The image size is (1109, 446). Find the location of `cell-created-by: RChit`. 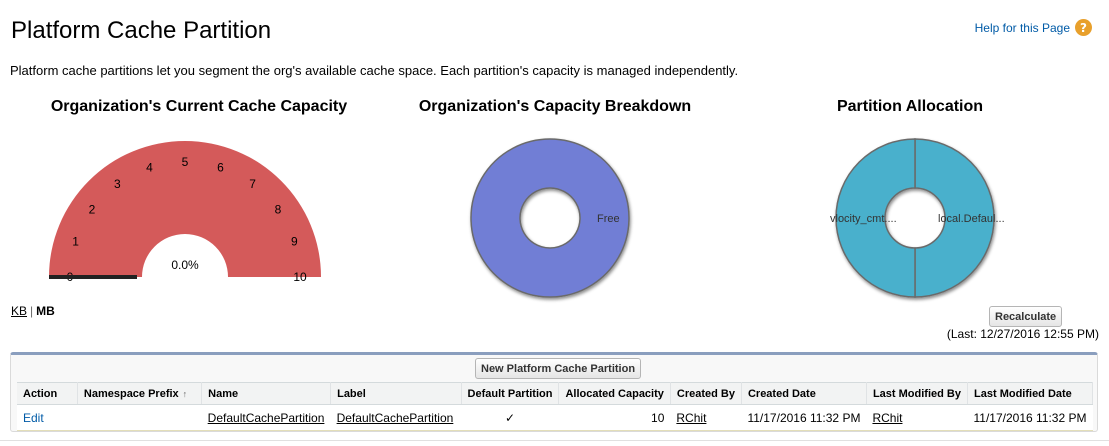

cell-created-by: RChit is located at coordinates (706, 417).